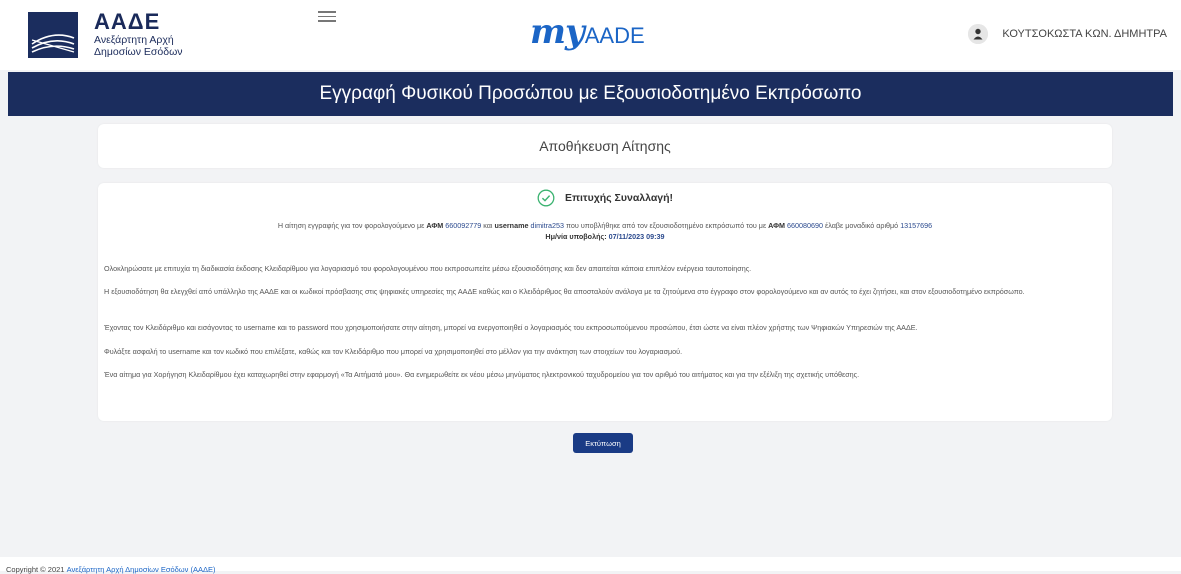  Describe the element at coordinates (1084, 34) in the screenshot. I see `user-name: ΚΟΥΤΣΟΚΩΣΤΑ ΚΩΝ. ΔΗΜΗΤΡΑ` at that location.